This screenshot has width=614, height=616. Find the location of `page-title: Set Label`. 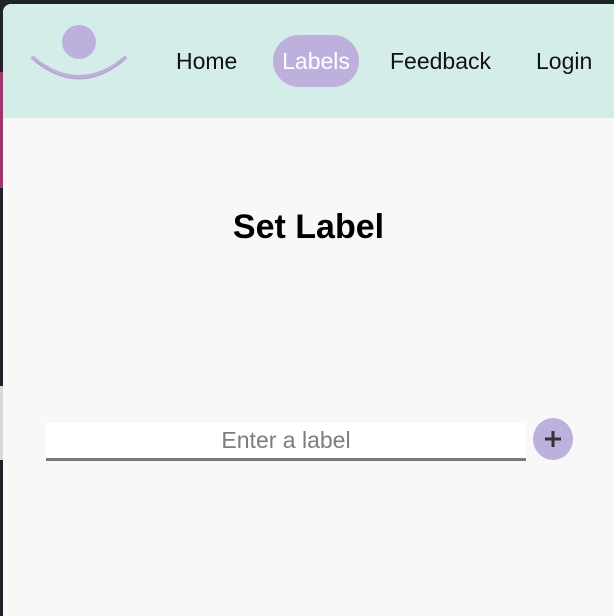

page-title: Set Label is located at coordinates (308, 227).